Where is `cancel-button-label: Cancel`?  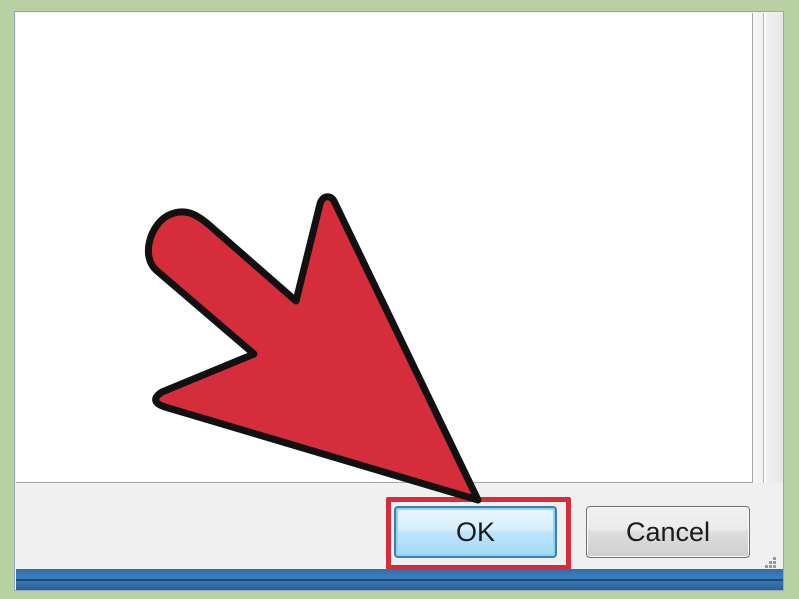
cancel-button-label: Cancel is located at coordinates (668, 531).